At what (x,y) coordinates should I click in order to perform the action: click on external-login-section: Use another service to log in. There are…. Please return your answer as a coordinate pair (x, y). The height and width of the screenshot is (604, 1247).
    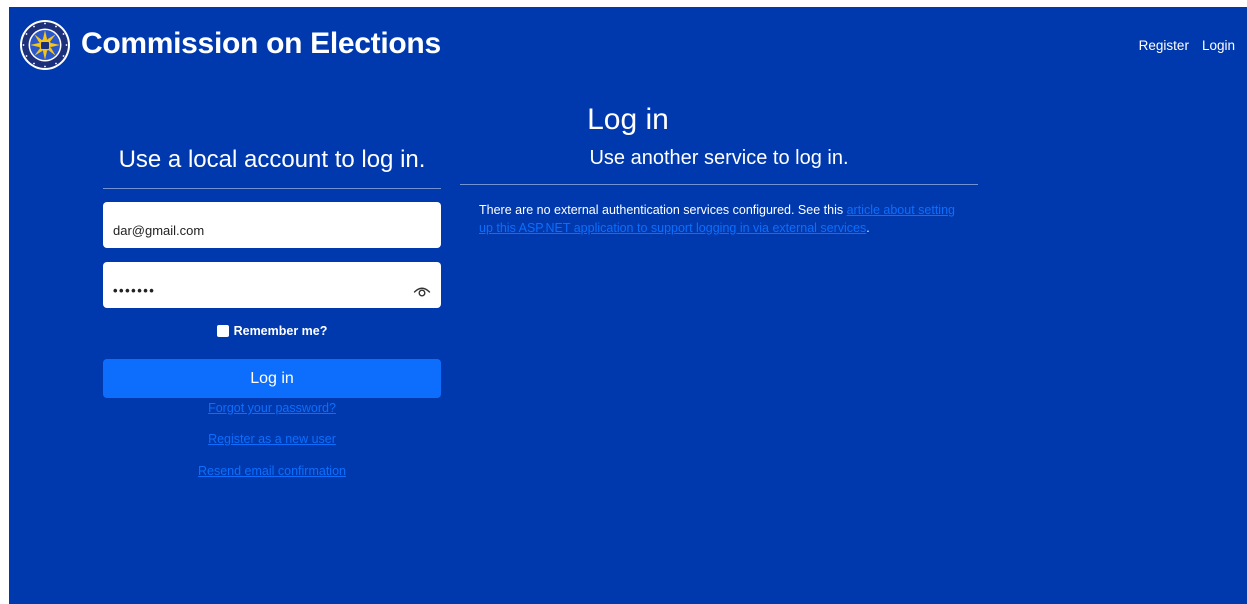
    Looking at the image, I should click on (719, 198).